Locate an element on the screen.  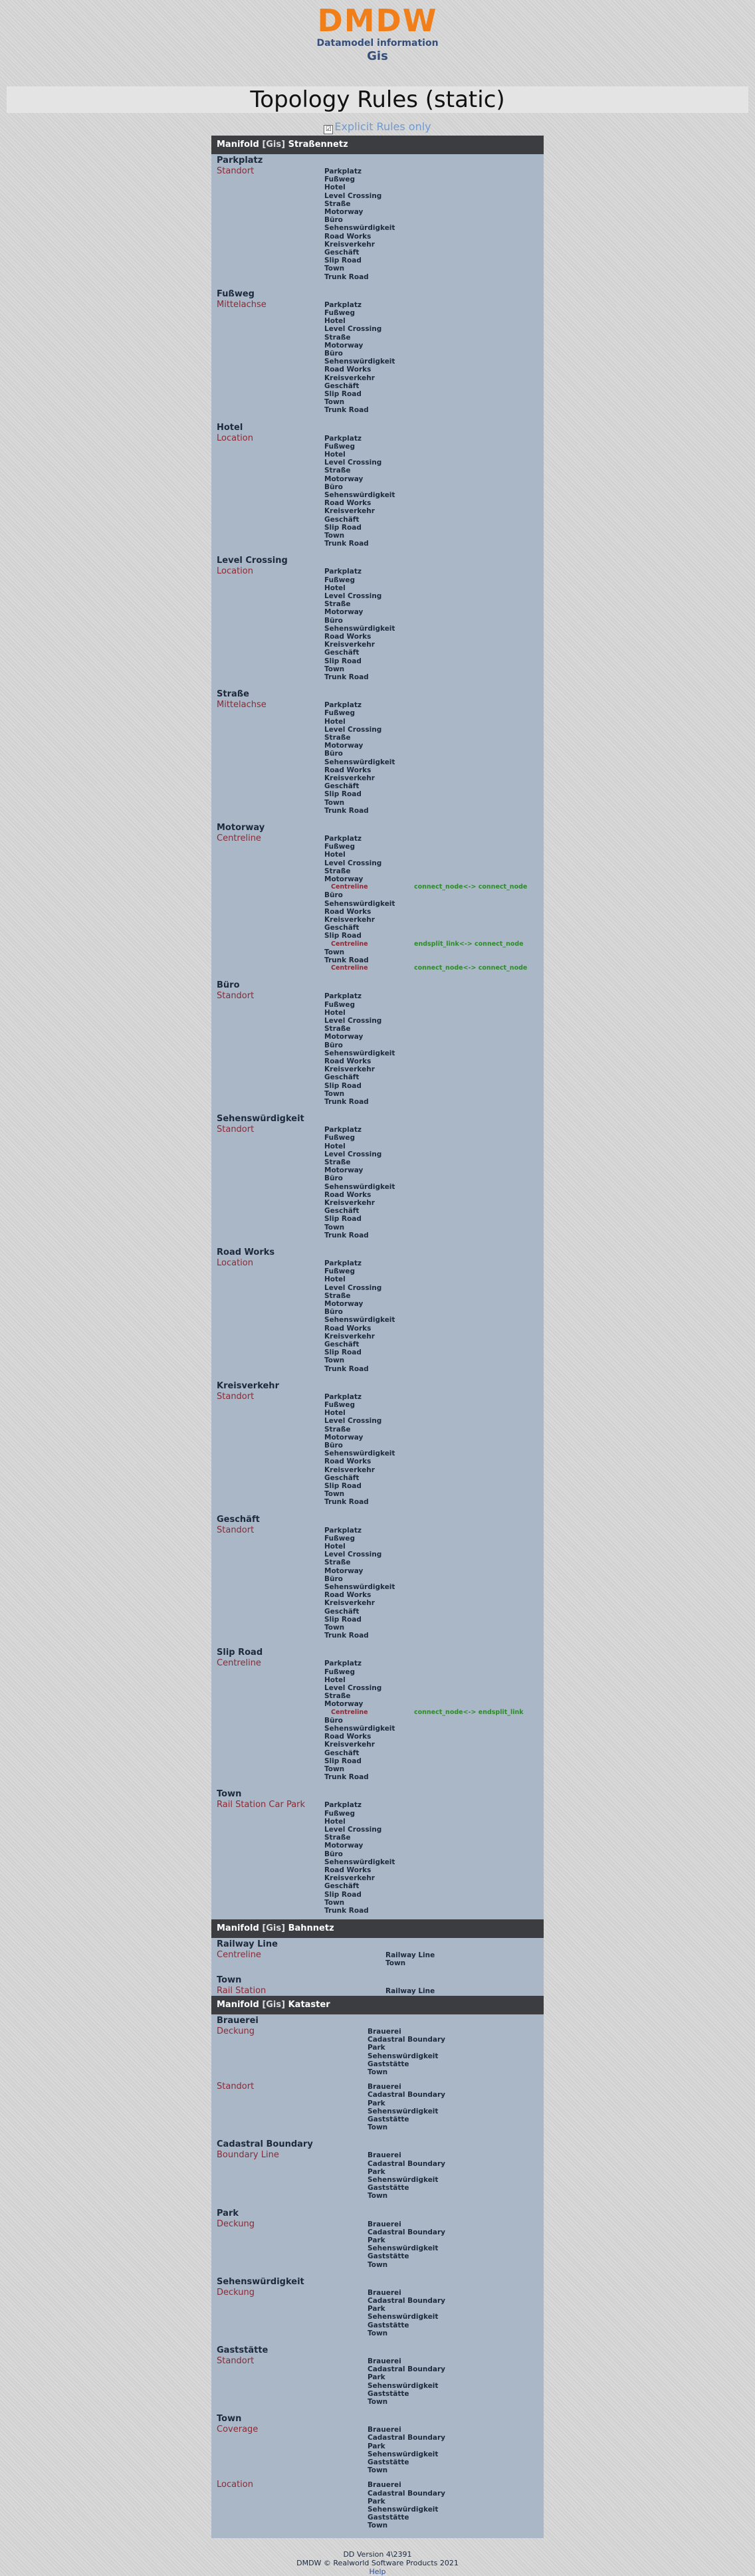
target-layer: Cadastral Boundary is located at coordinates (406, 2163).